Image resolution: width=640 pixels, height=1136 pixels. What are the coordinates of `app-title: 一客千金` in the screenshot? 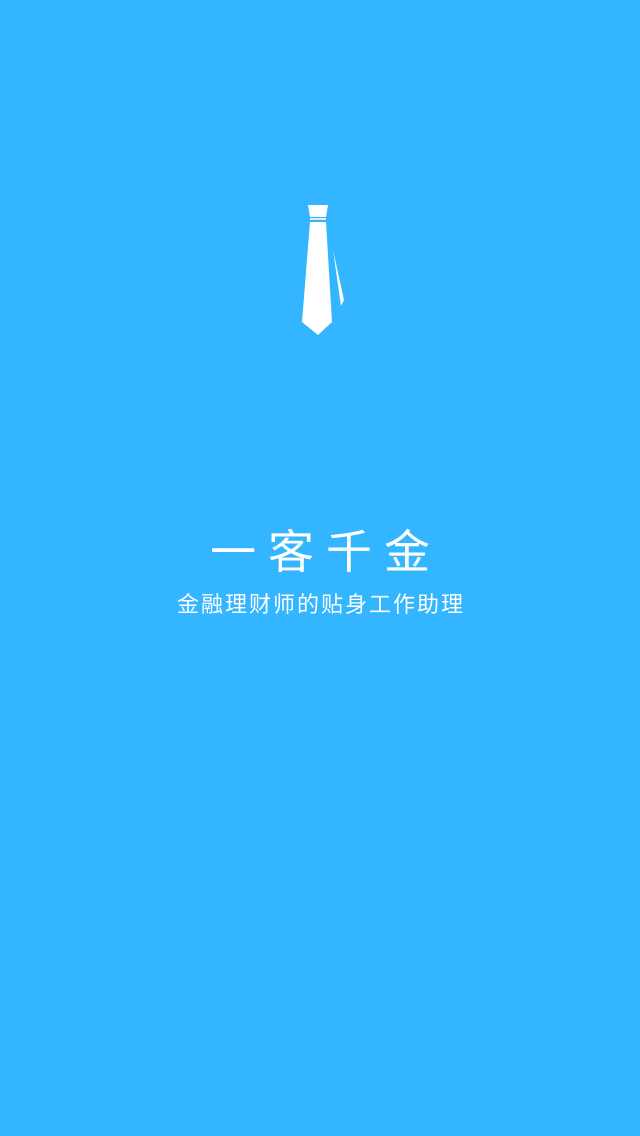 It's located at (326, 552).